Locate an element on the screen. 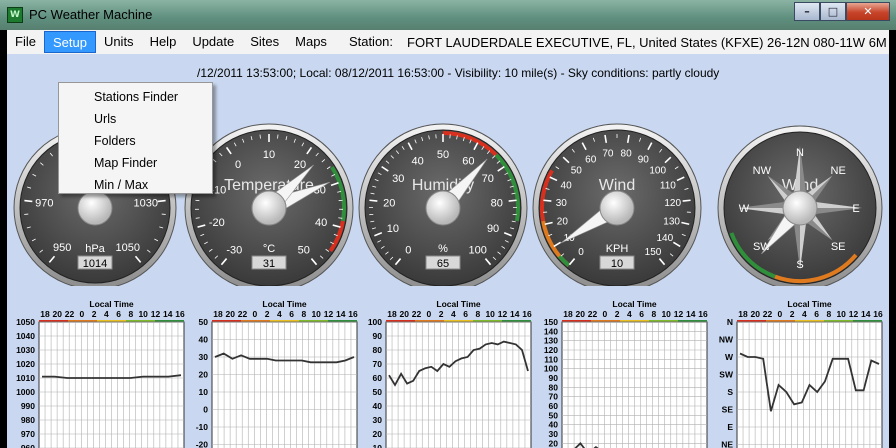  pressure-gauge-tick is located at coordinates (28, 201).